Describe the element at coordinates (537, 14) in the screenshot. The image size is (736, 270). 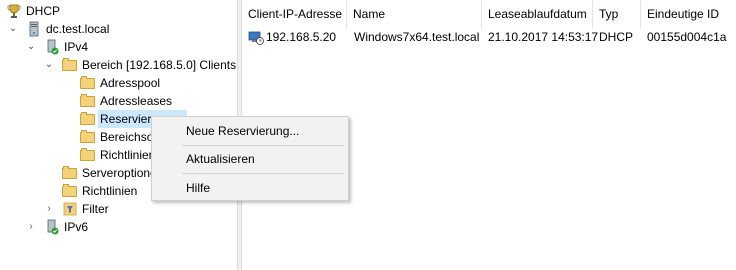
I see `column-header: Leaseablaufdatum` at that location.